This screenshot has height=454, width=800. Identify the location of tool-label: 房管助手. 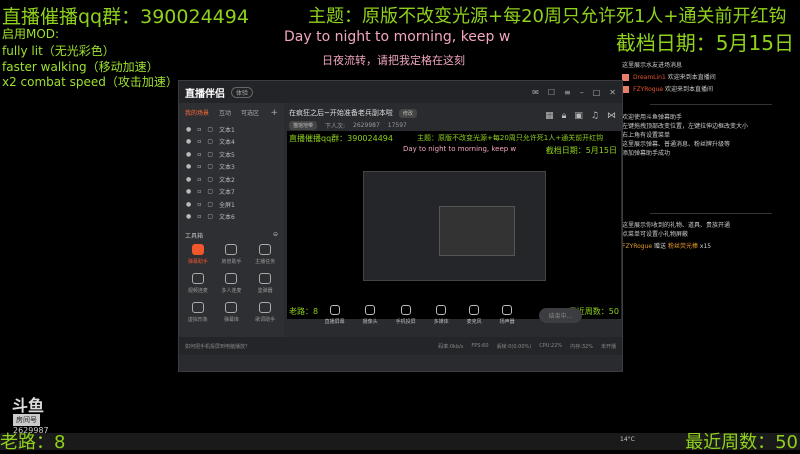
(231, 262).